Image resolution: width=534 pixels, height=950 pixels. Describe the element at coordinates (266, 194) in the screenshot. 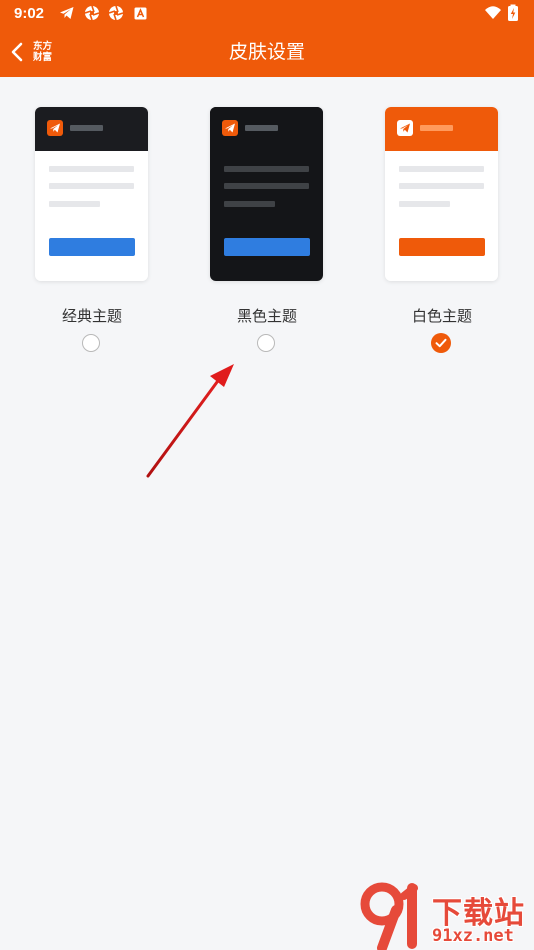

I see `theme-preview-black` at that location.